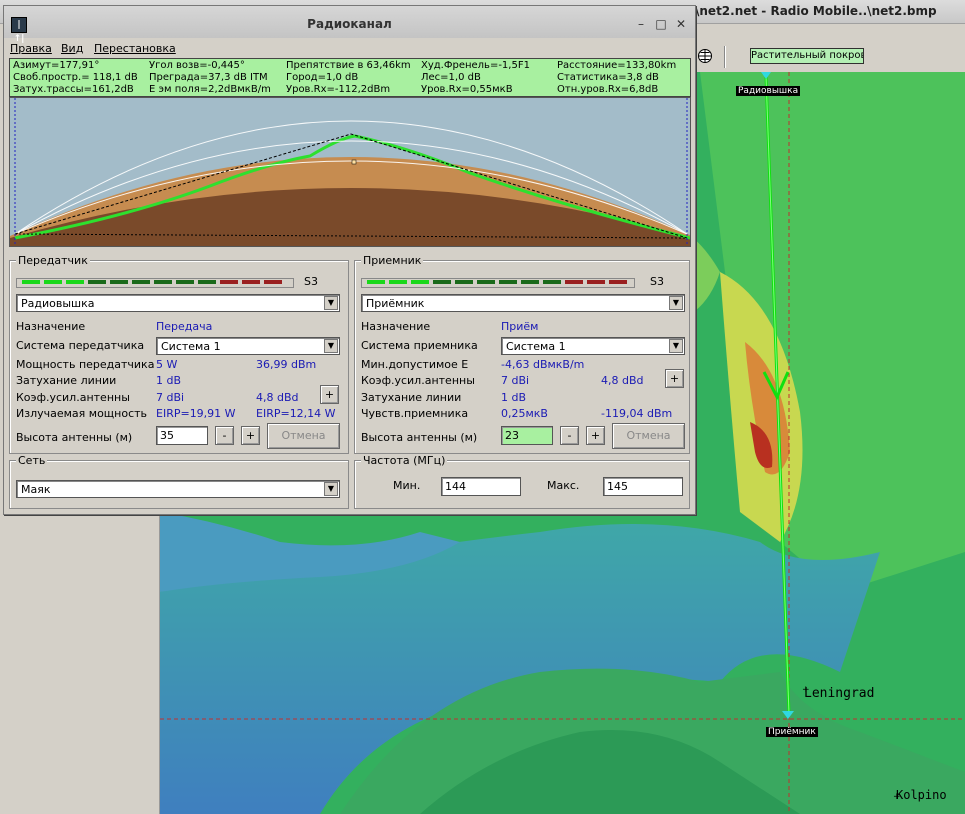 This screenshot has height=814, width=965. Describe the element at coordinates (178, 489) in the screenshot. I see `network-select: Маяк ▼` at that location.